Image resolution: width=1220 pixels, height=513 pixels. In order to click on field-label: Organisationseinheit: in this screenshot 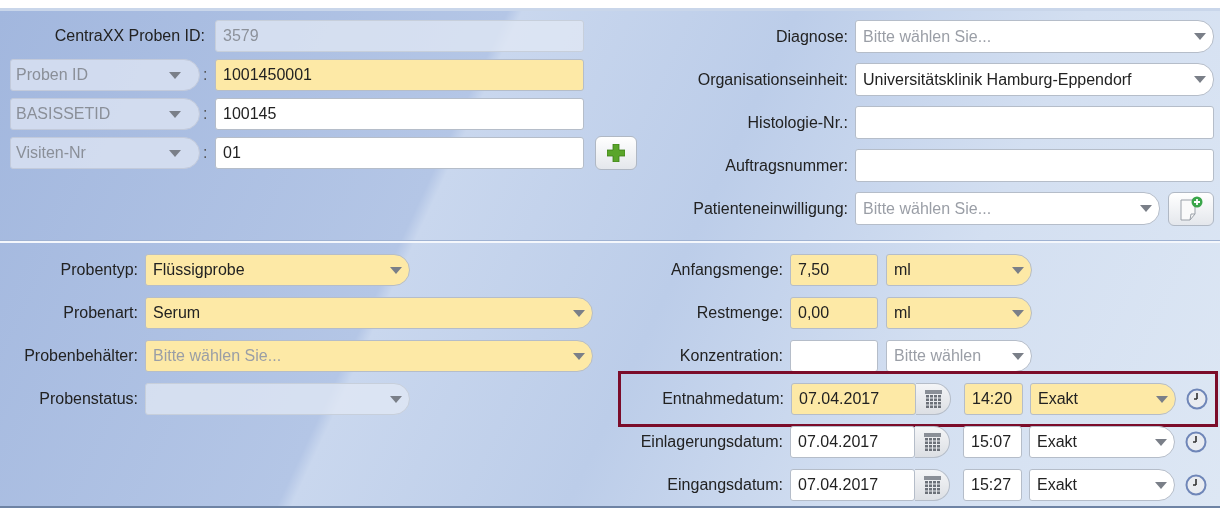, I will do `click(772, 79)`.